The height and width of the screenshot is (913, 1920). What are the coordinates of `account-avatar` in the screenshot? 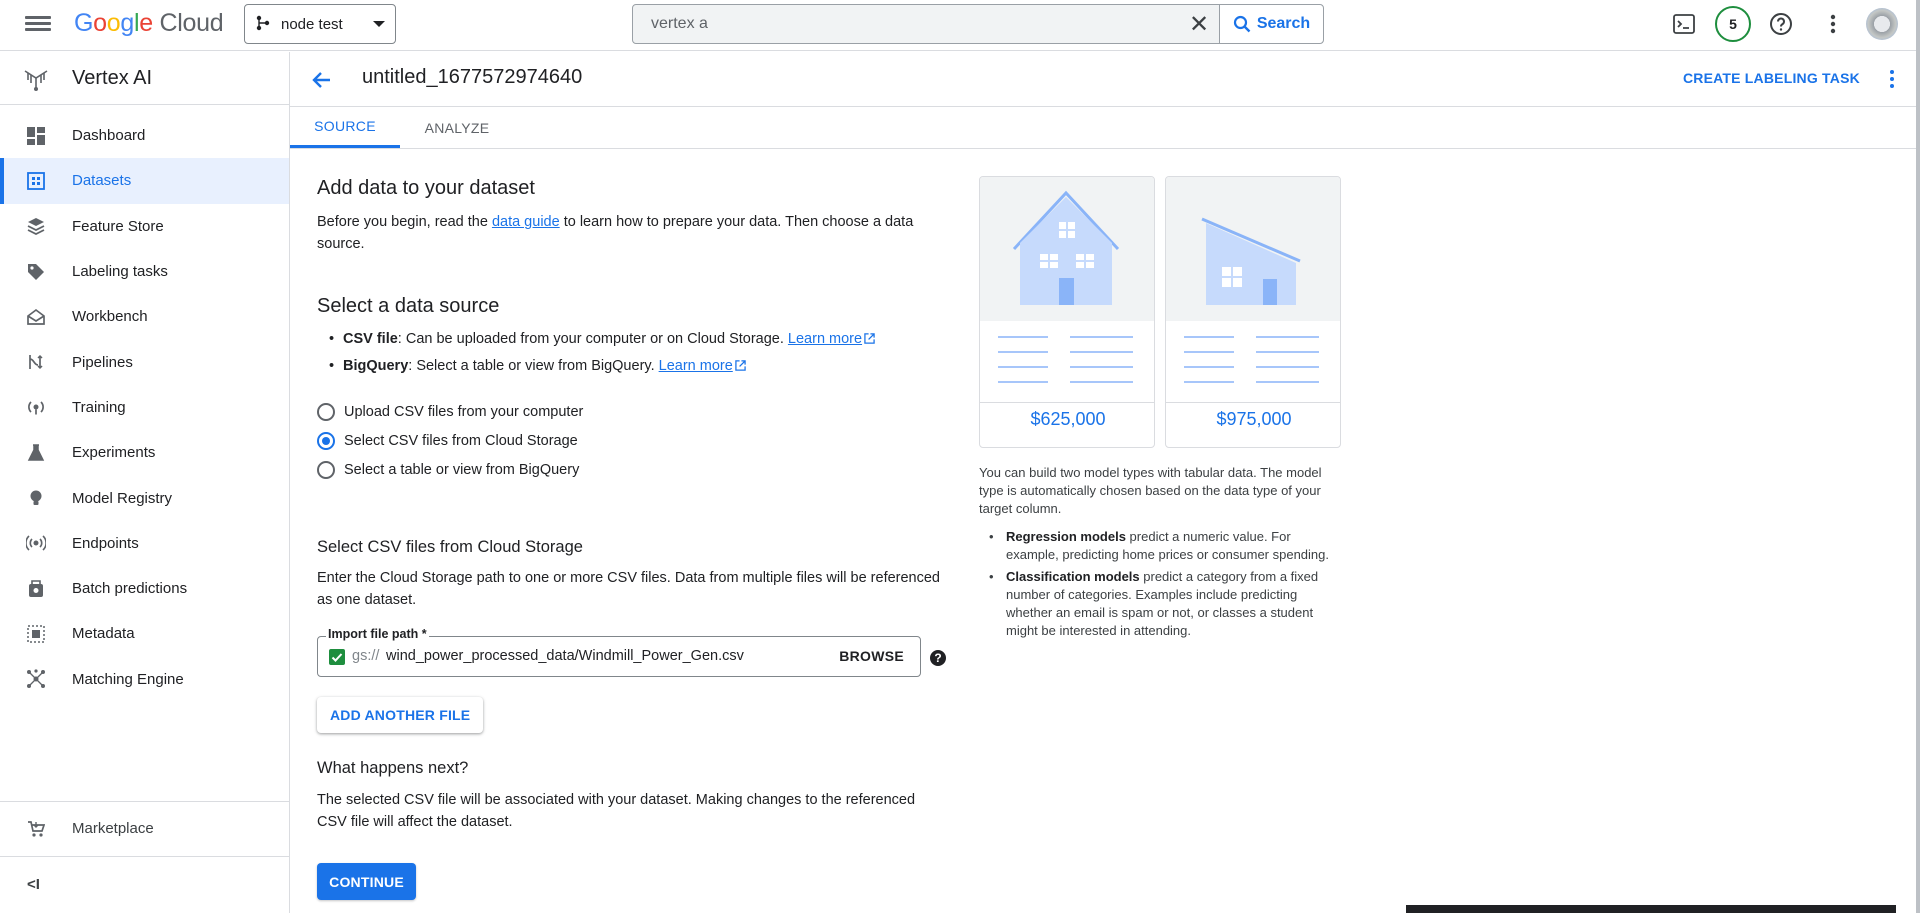 It's located at (1882, 24).